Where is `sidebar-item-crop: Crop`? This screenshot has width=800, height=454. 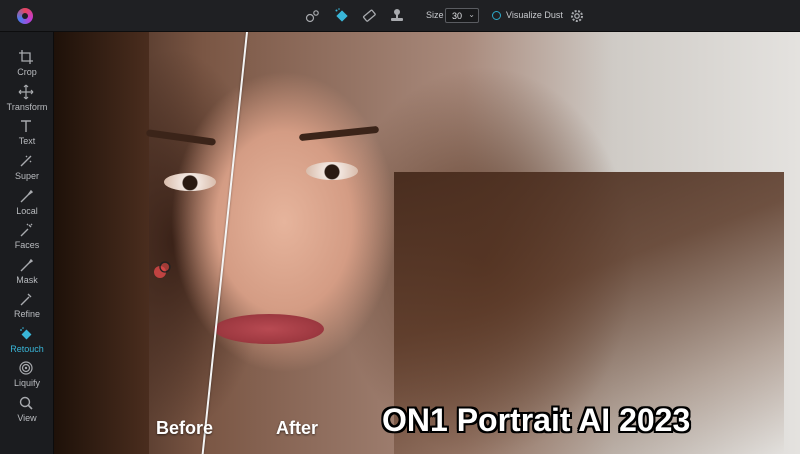 sidebar-item-crop: Crop is located at coordinates (27, 64).